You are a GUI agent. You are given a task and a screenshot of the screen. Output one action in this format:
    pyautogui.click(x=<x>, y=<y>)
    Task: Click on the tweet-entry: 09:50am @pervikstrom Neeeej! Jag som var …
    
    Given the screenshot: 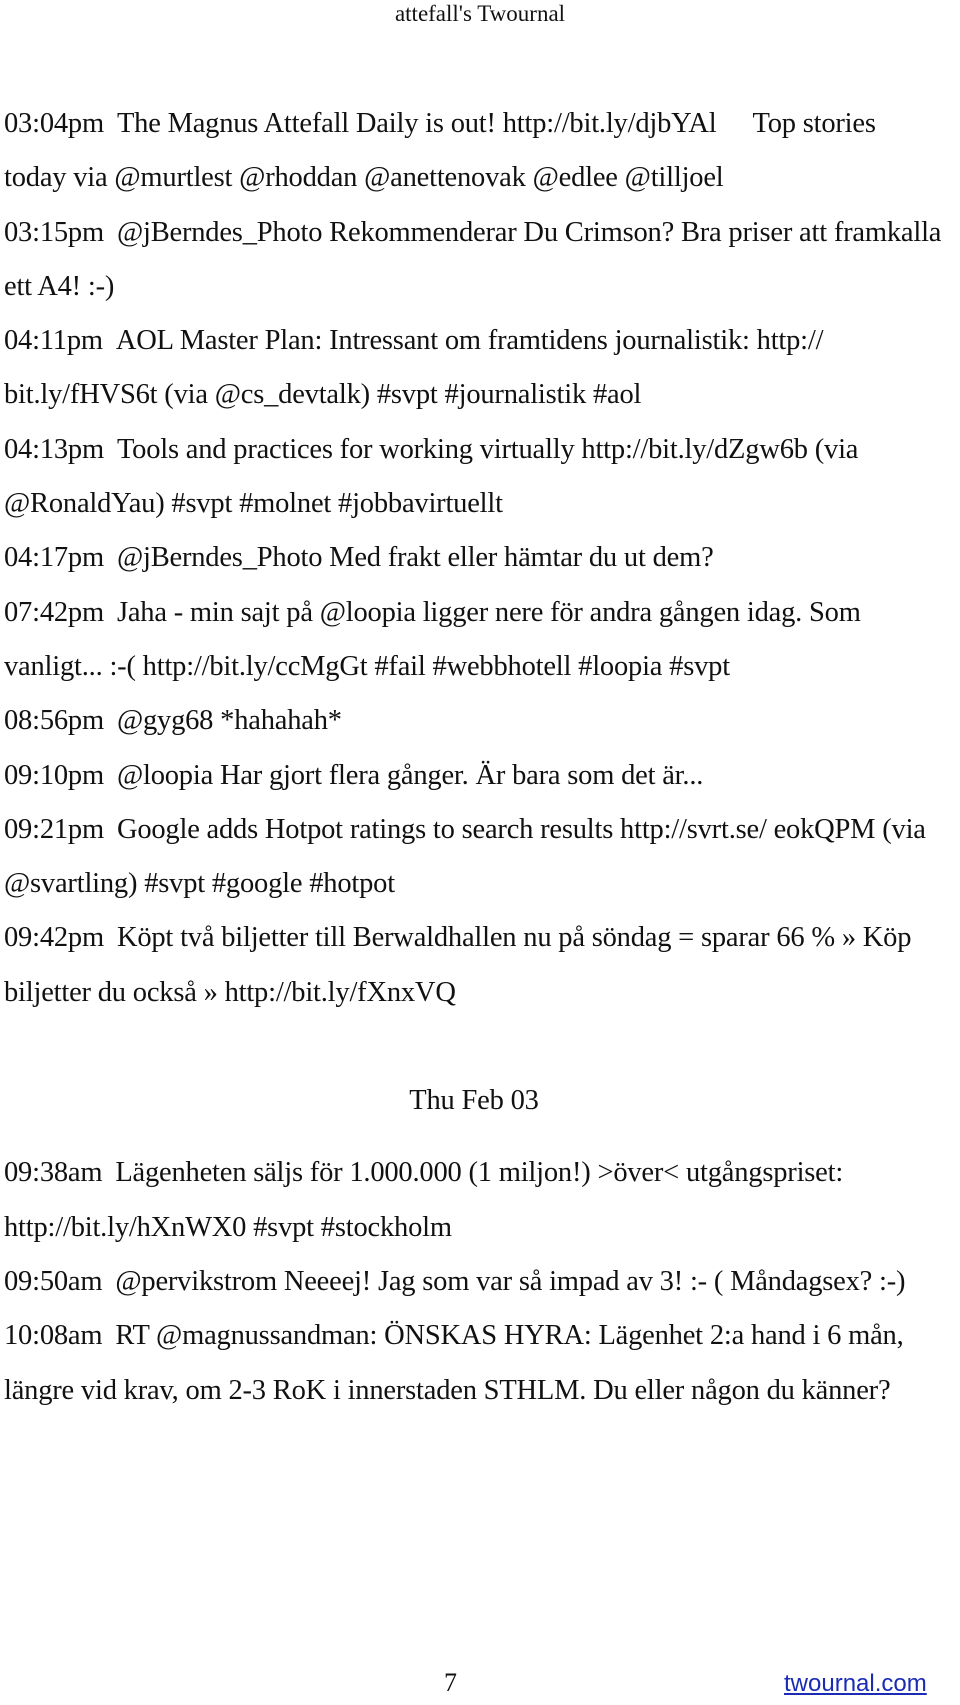 What is the action you would take?
    pyautogui.click(x=474, y=1282)
    